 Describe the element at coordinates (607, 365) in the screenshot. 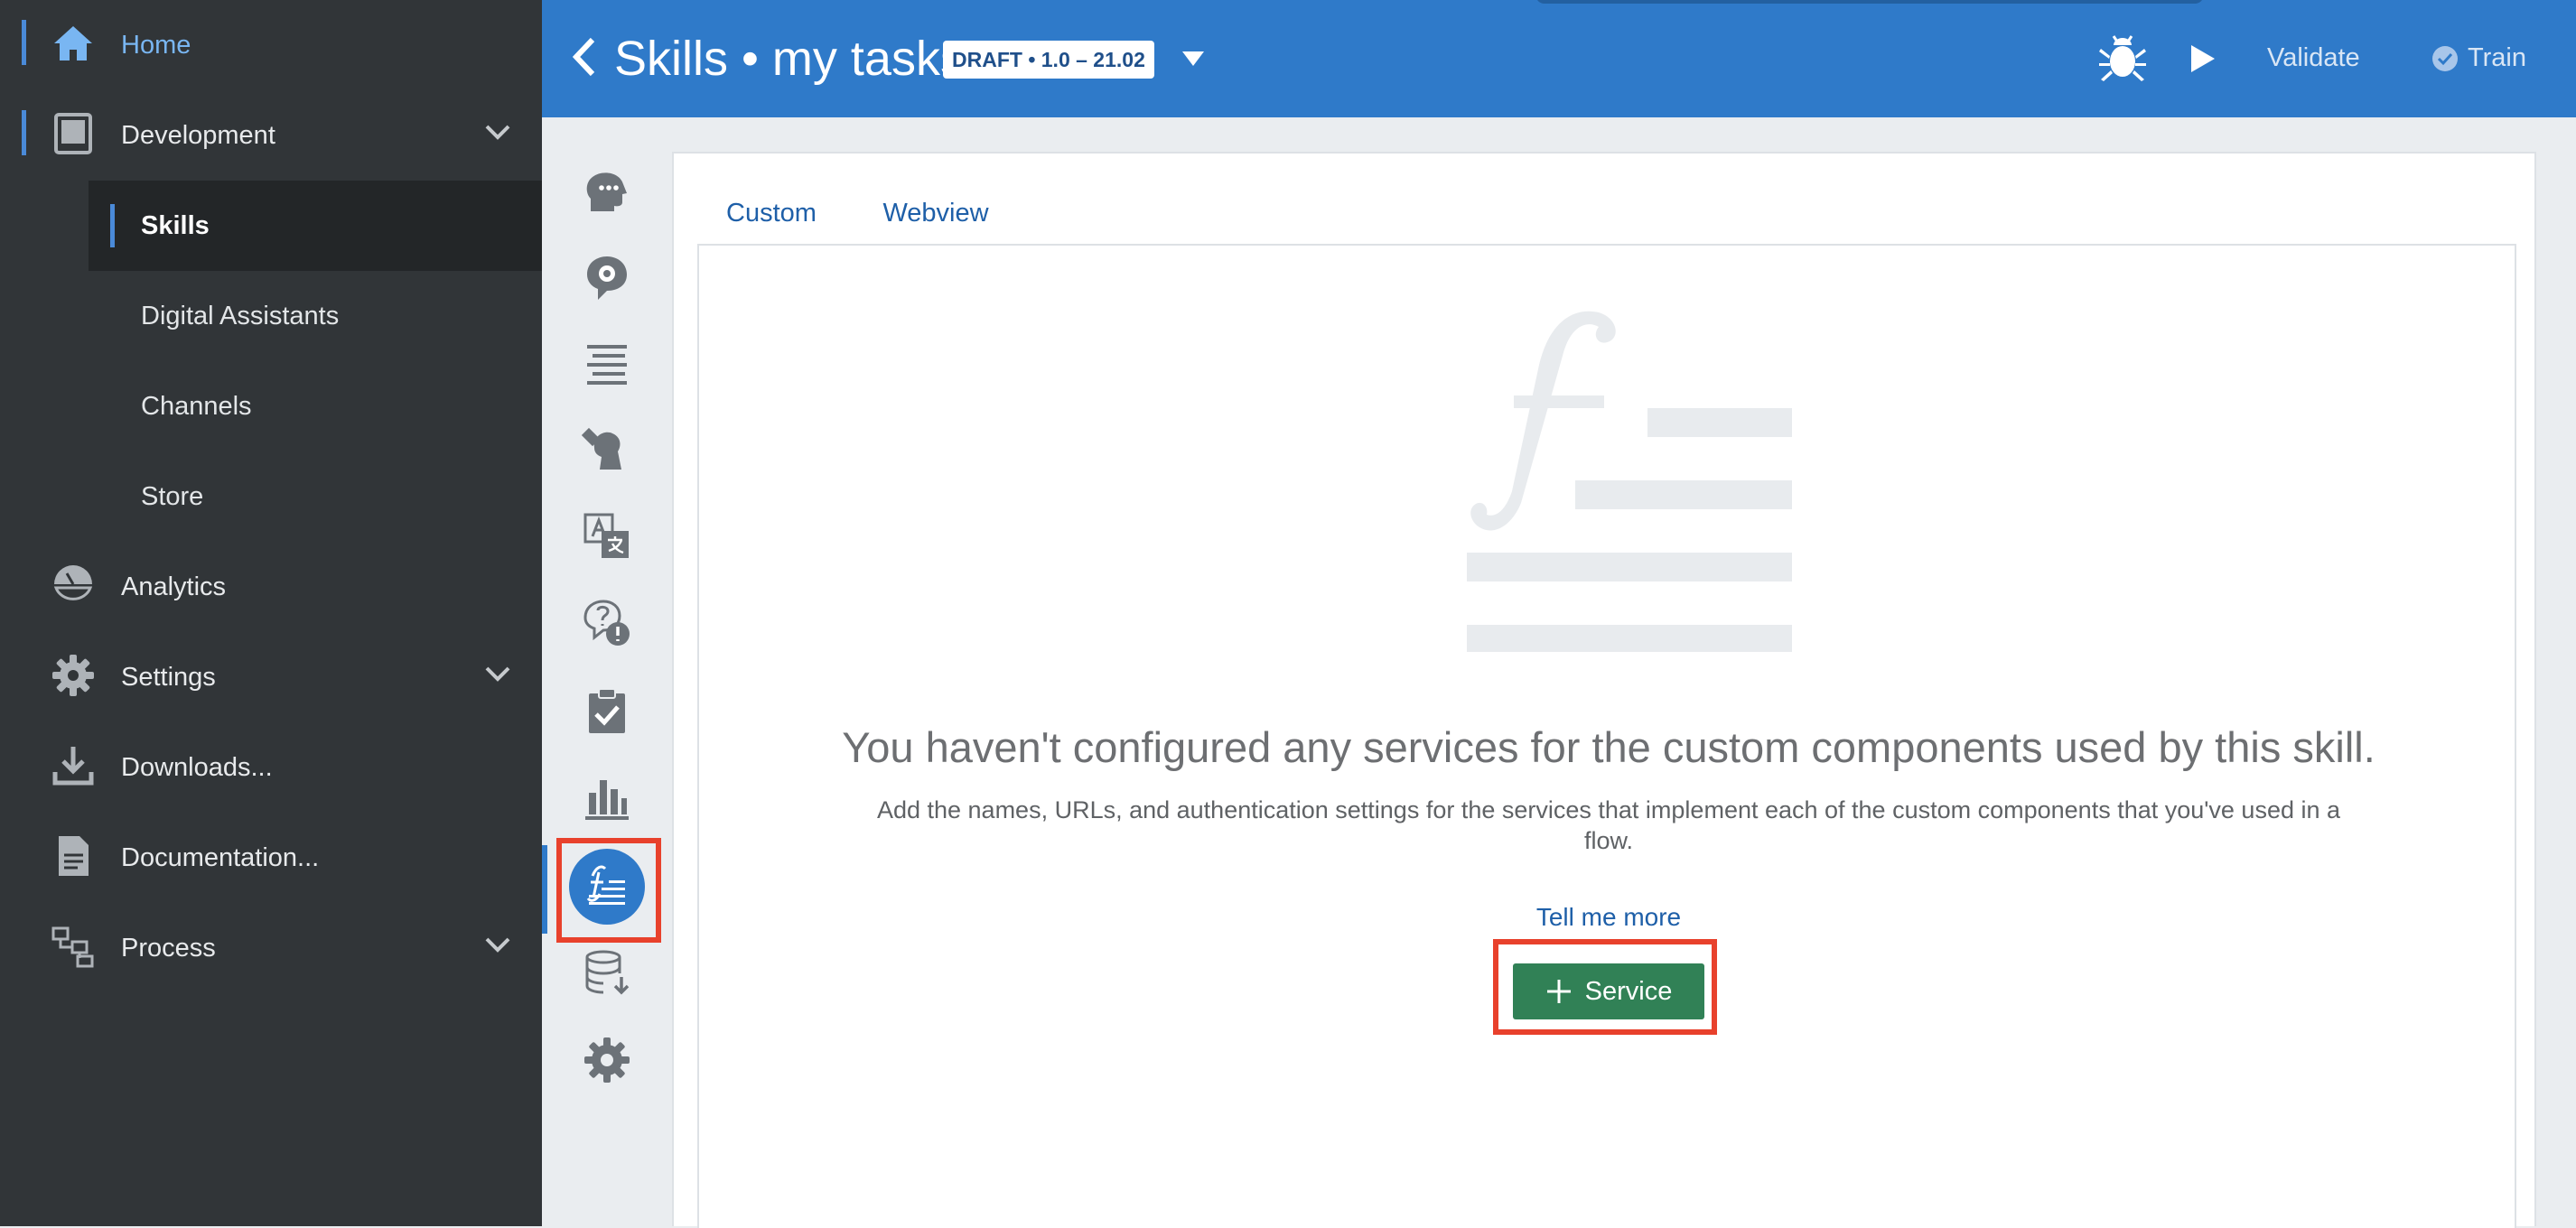

I see `flows-icon` at that location.